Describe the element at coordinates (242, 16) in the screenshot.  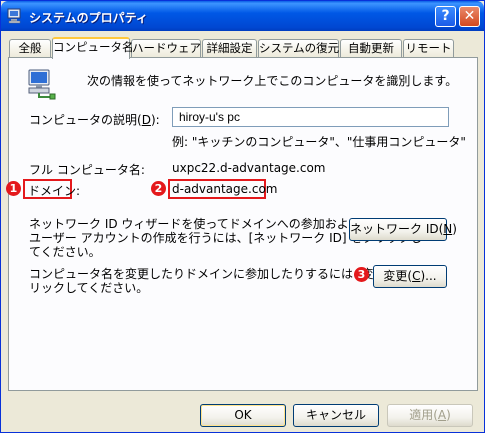
I see `title-bar: システムのプロパティ ? ✕` at that location.